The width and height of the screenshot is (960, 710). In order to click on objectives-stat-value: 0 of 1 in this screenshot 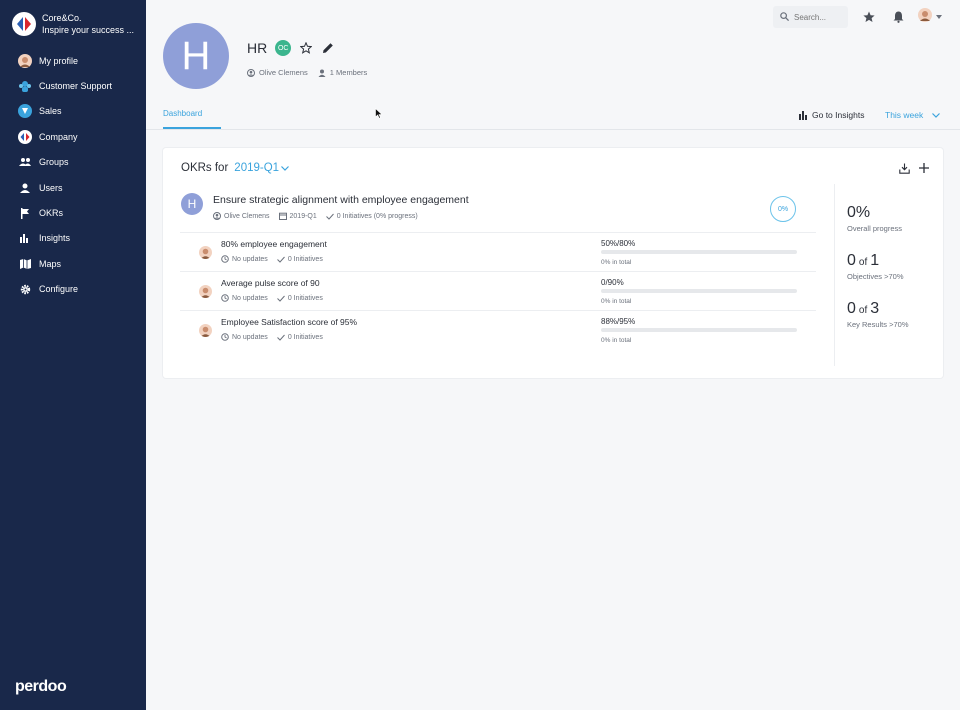, I will do `click(863, 260)`.